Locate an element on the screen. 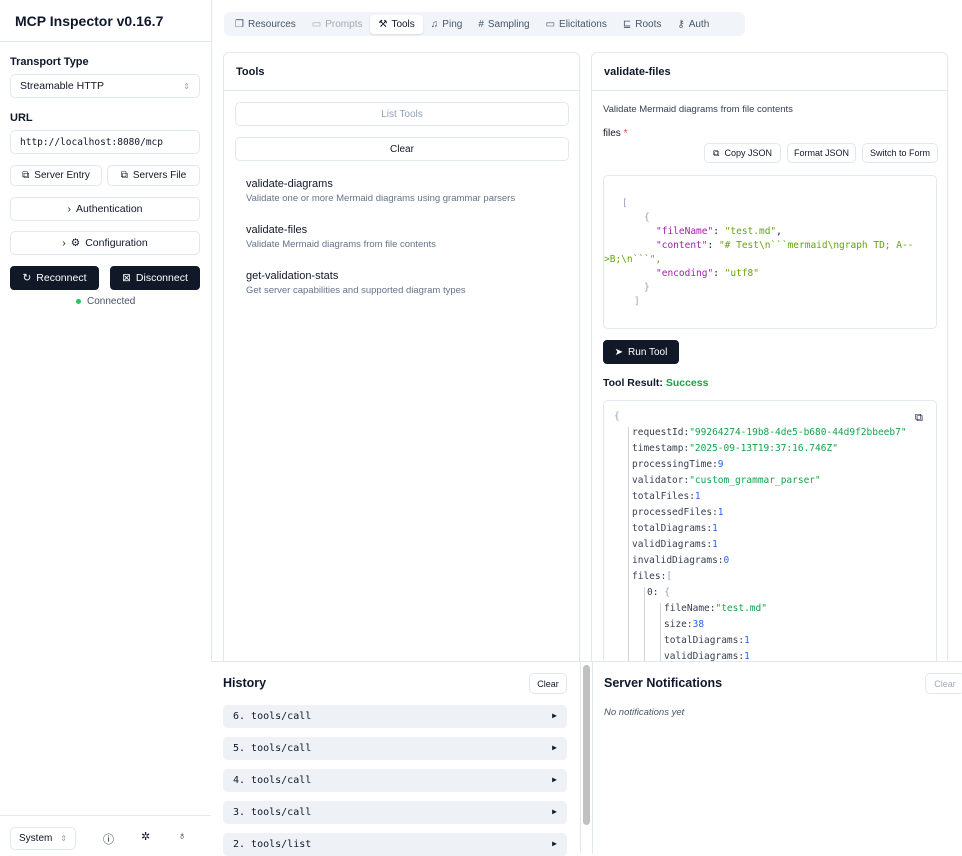 The image size is (962, 856). tool-result-heading: Tool Result: Success is located at coordinates (655, 383).